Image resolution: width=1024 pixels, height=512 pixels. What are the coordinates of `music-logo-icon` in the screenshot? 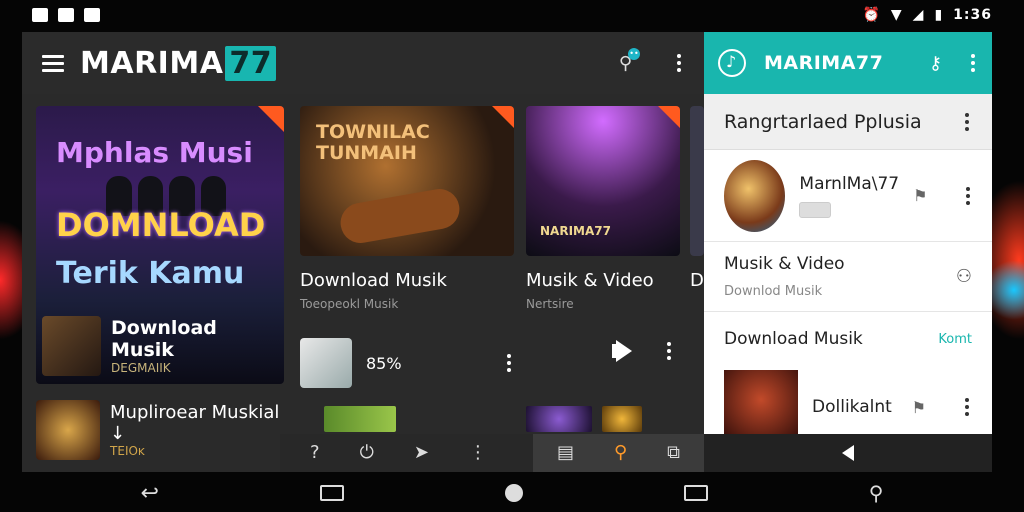 It's located at (732, 63).